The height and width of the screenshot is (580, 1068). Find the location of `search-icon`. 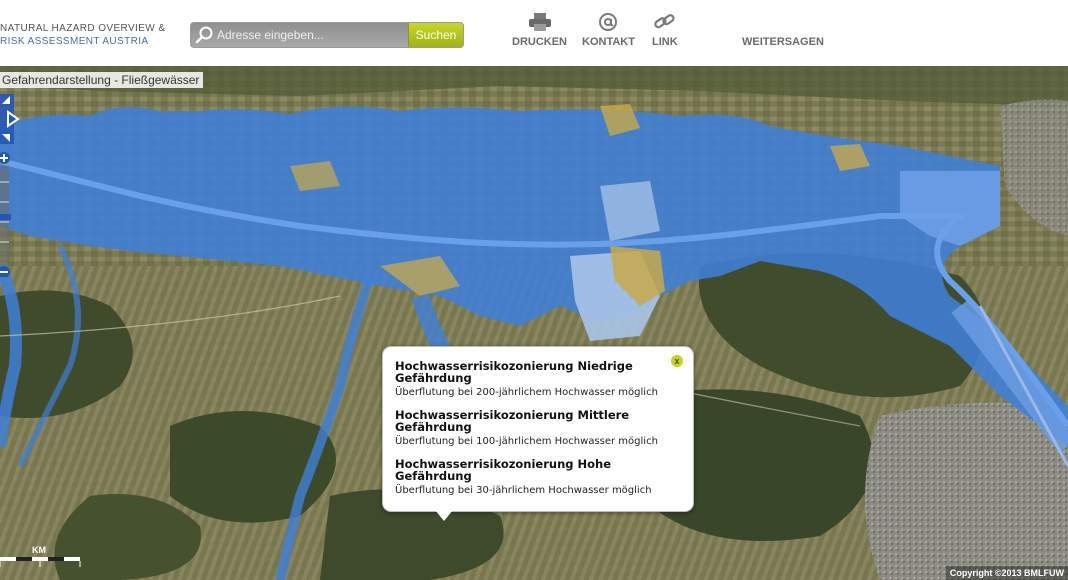

search-icon is located at coordinates (204, 35).